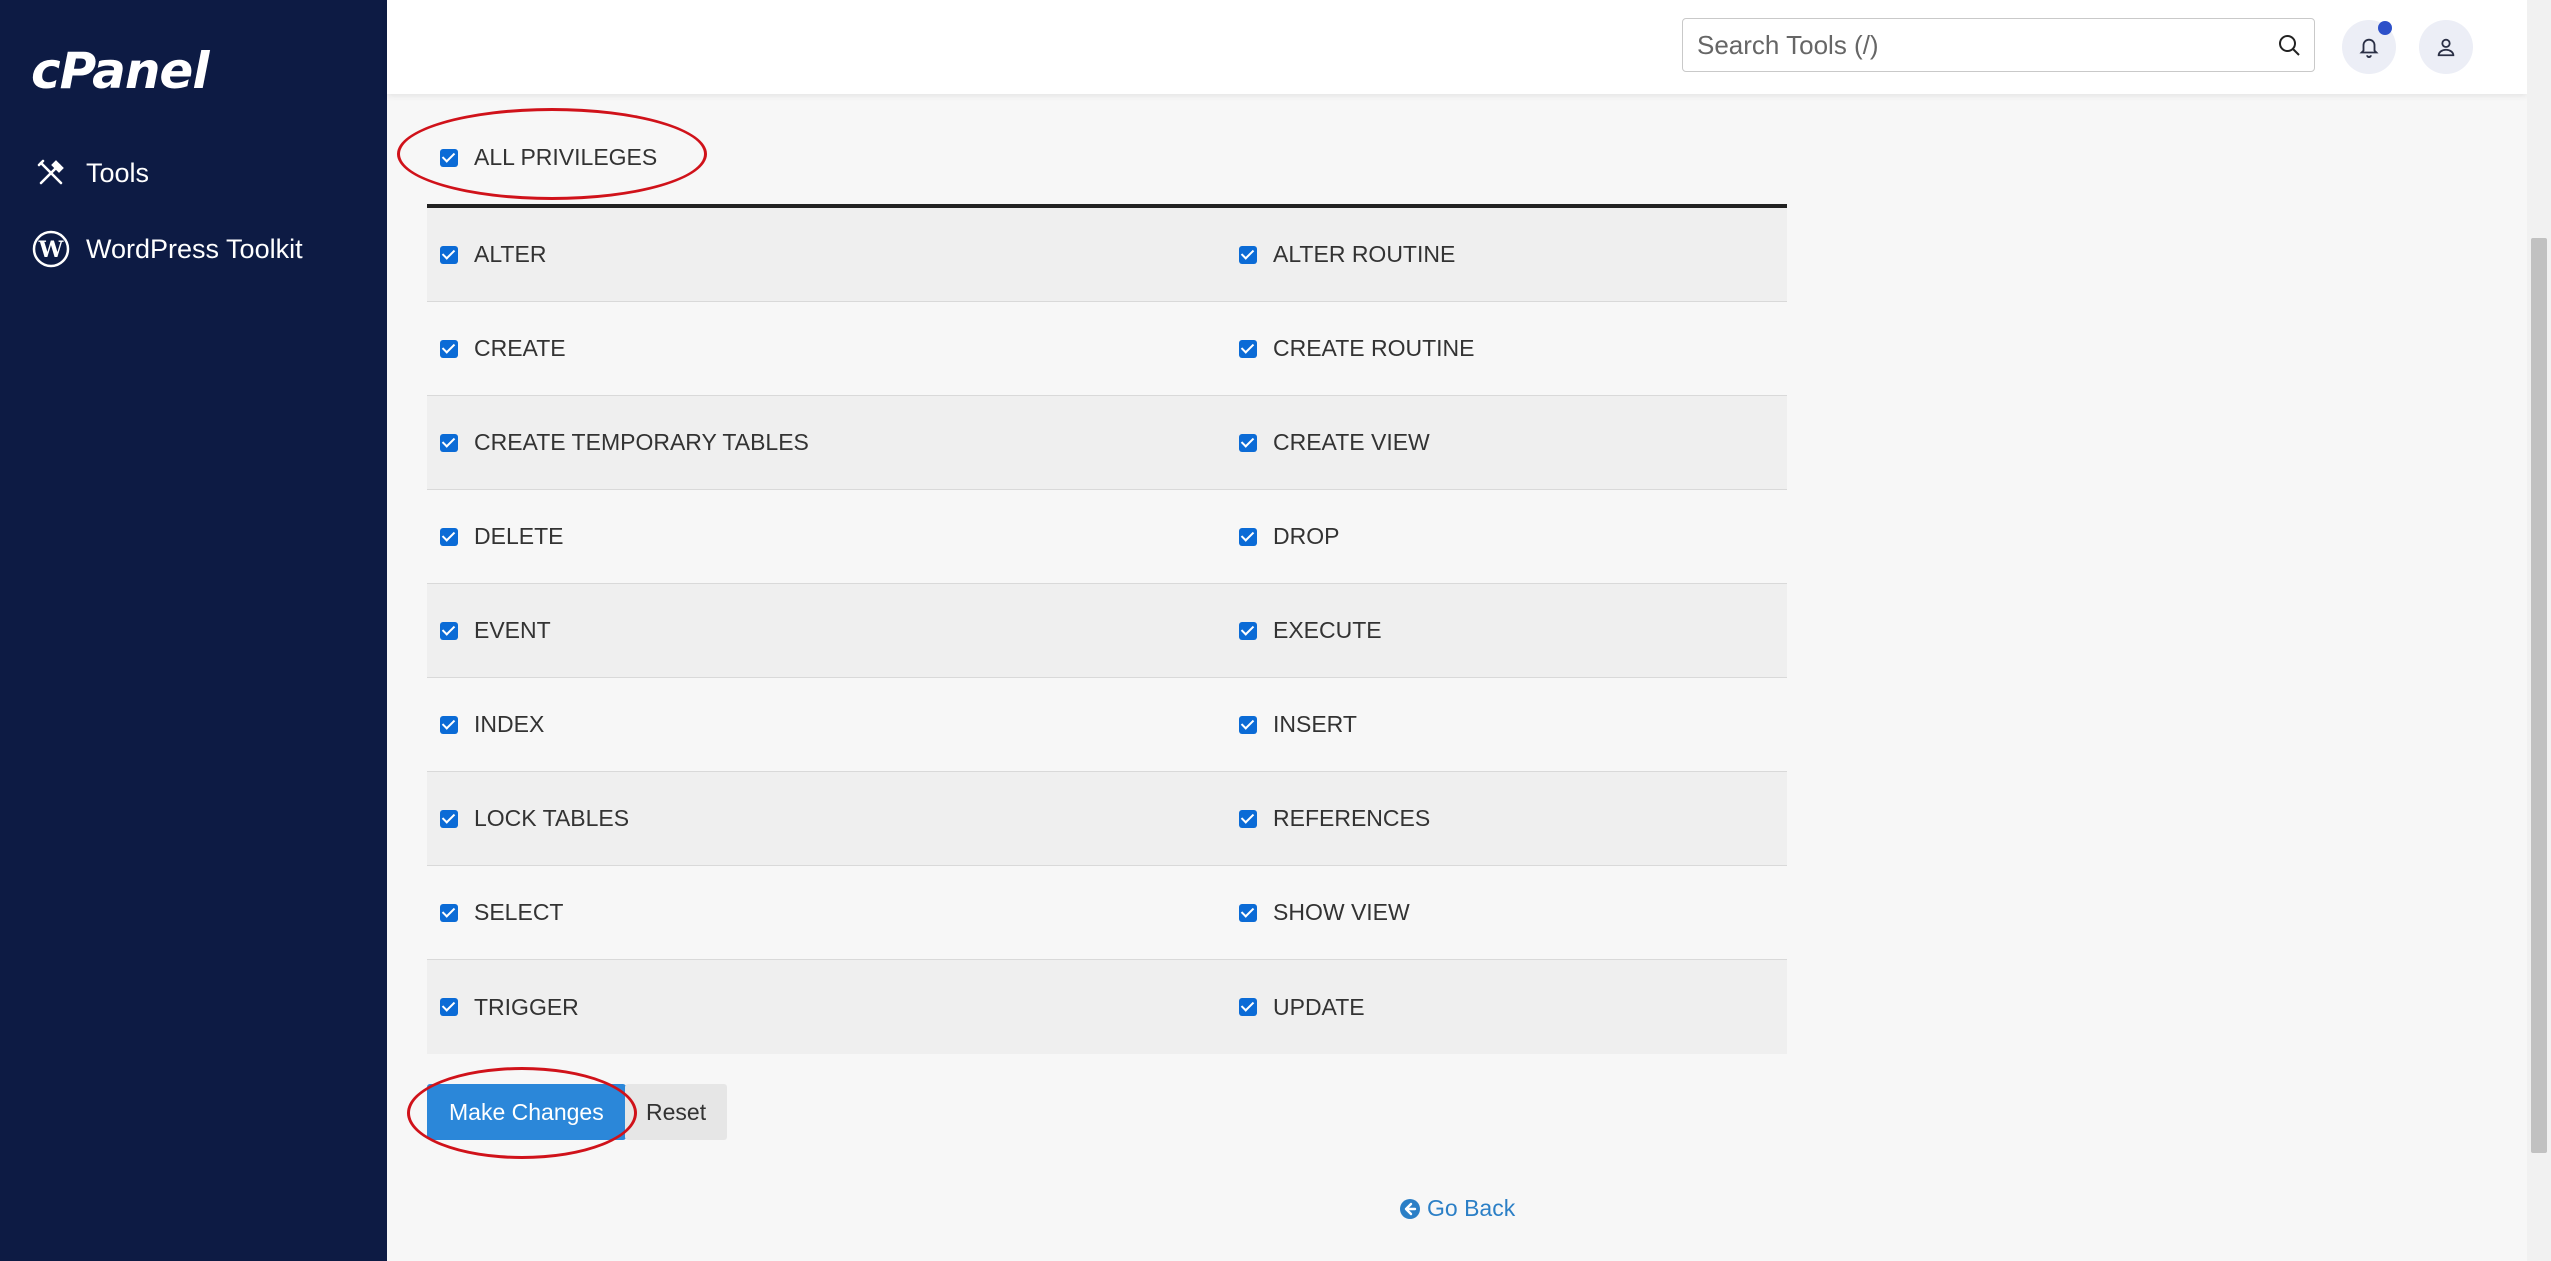 Image resolution: width=2551 pixels, height=1261 pixels. I want to click on go-back-label: Go Back, so click(1471, 1208).